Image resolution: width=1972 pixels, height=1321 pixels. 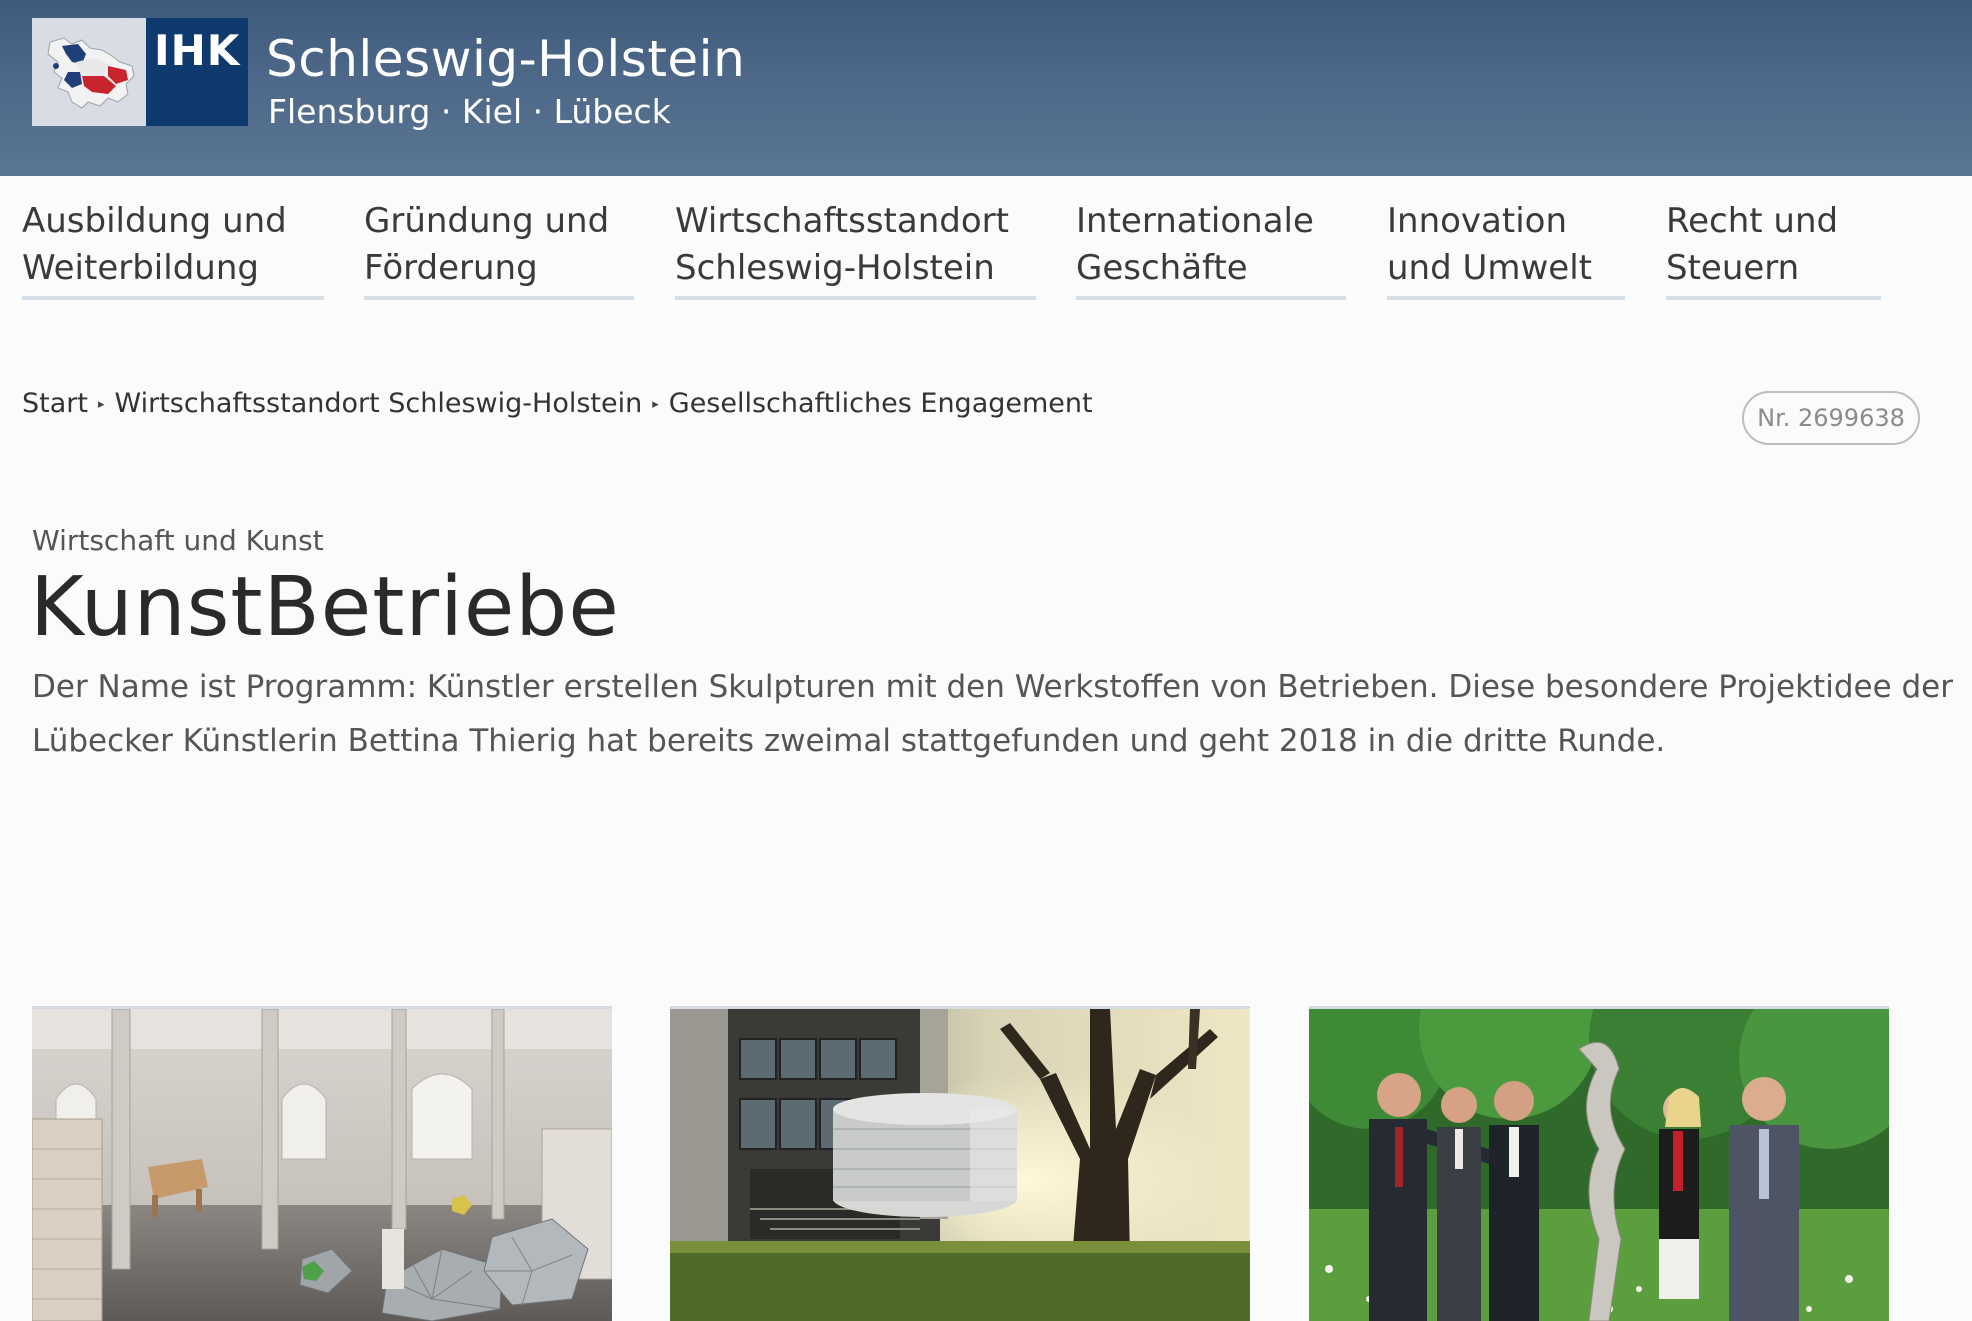 I want to click on group-with-sculpture-photo, so click(x=1599, y=1163).